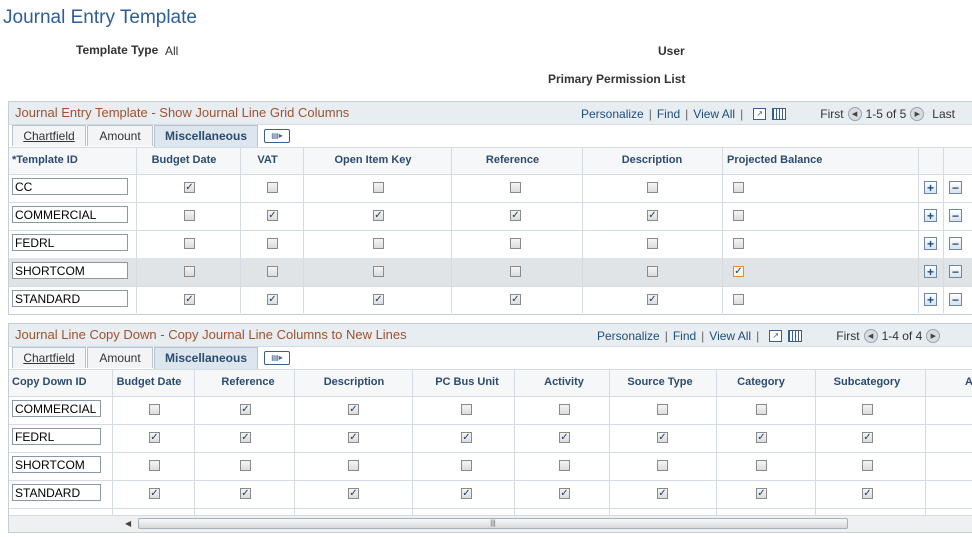 The height and width of the screenshot is (537, 972). Describe the element at coordinates (867, 382) in the screenshot. I see `col-subcategory: Subcategory` at that location.